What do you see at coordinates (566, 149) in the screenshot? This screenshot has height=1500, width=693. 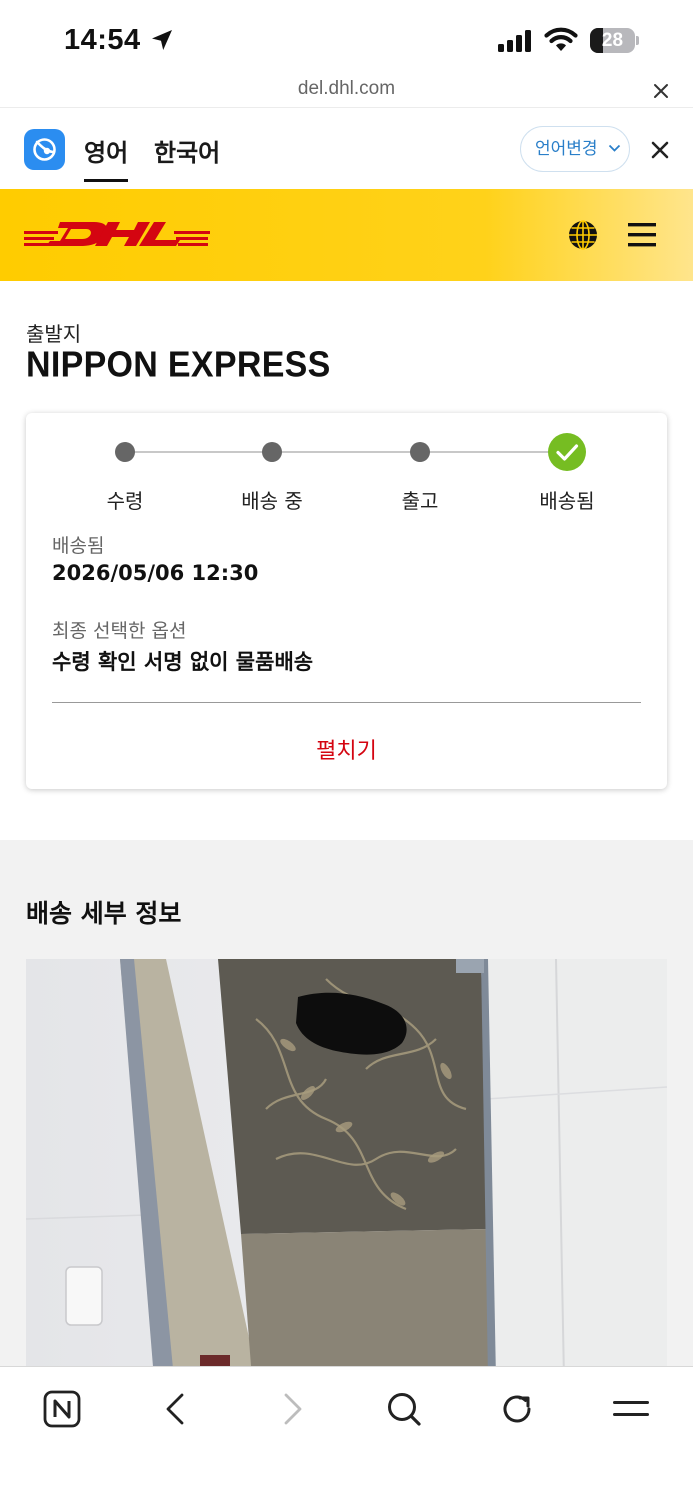 I see `change-language-label: 언어변경` at bounding box center [566, 149].